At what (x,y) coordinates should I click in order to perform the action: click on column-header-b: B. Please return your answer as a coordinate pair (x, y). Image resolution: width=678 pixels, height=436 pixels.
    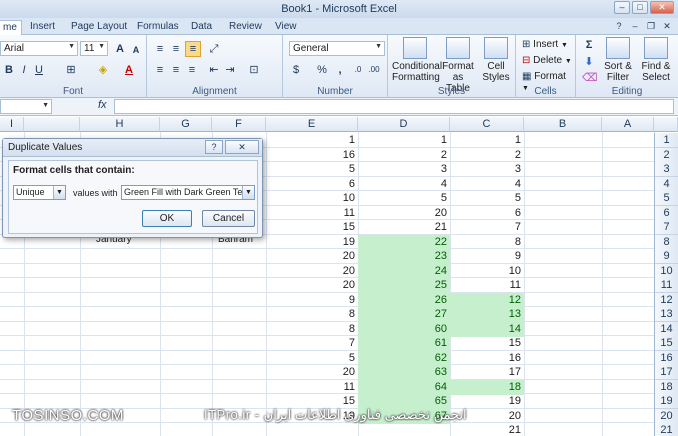
    Looking at the image, I should click on (563, 124).